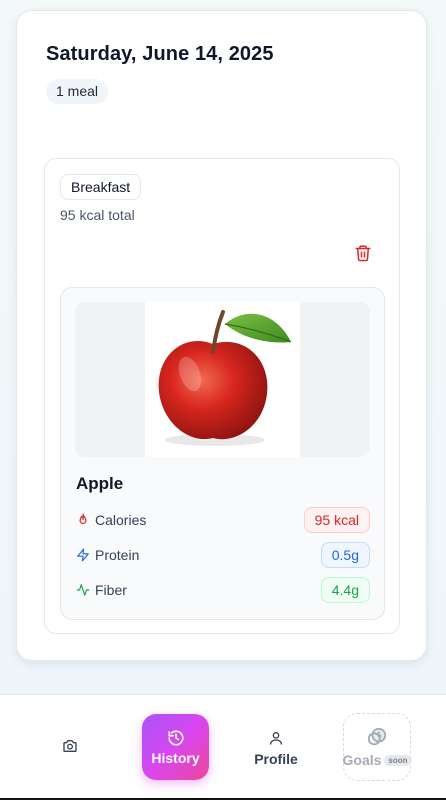 The height and width of the screenshot is (800, 446). Describe the element at coordinates (345, 590) in the screenshot. I see `nutrient-value-fiber: 4.4g` at that location.